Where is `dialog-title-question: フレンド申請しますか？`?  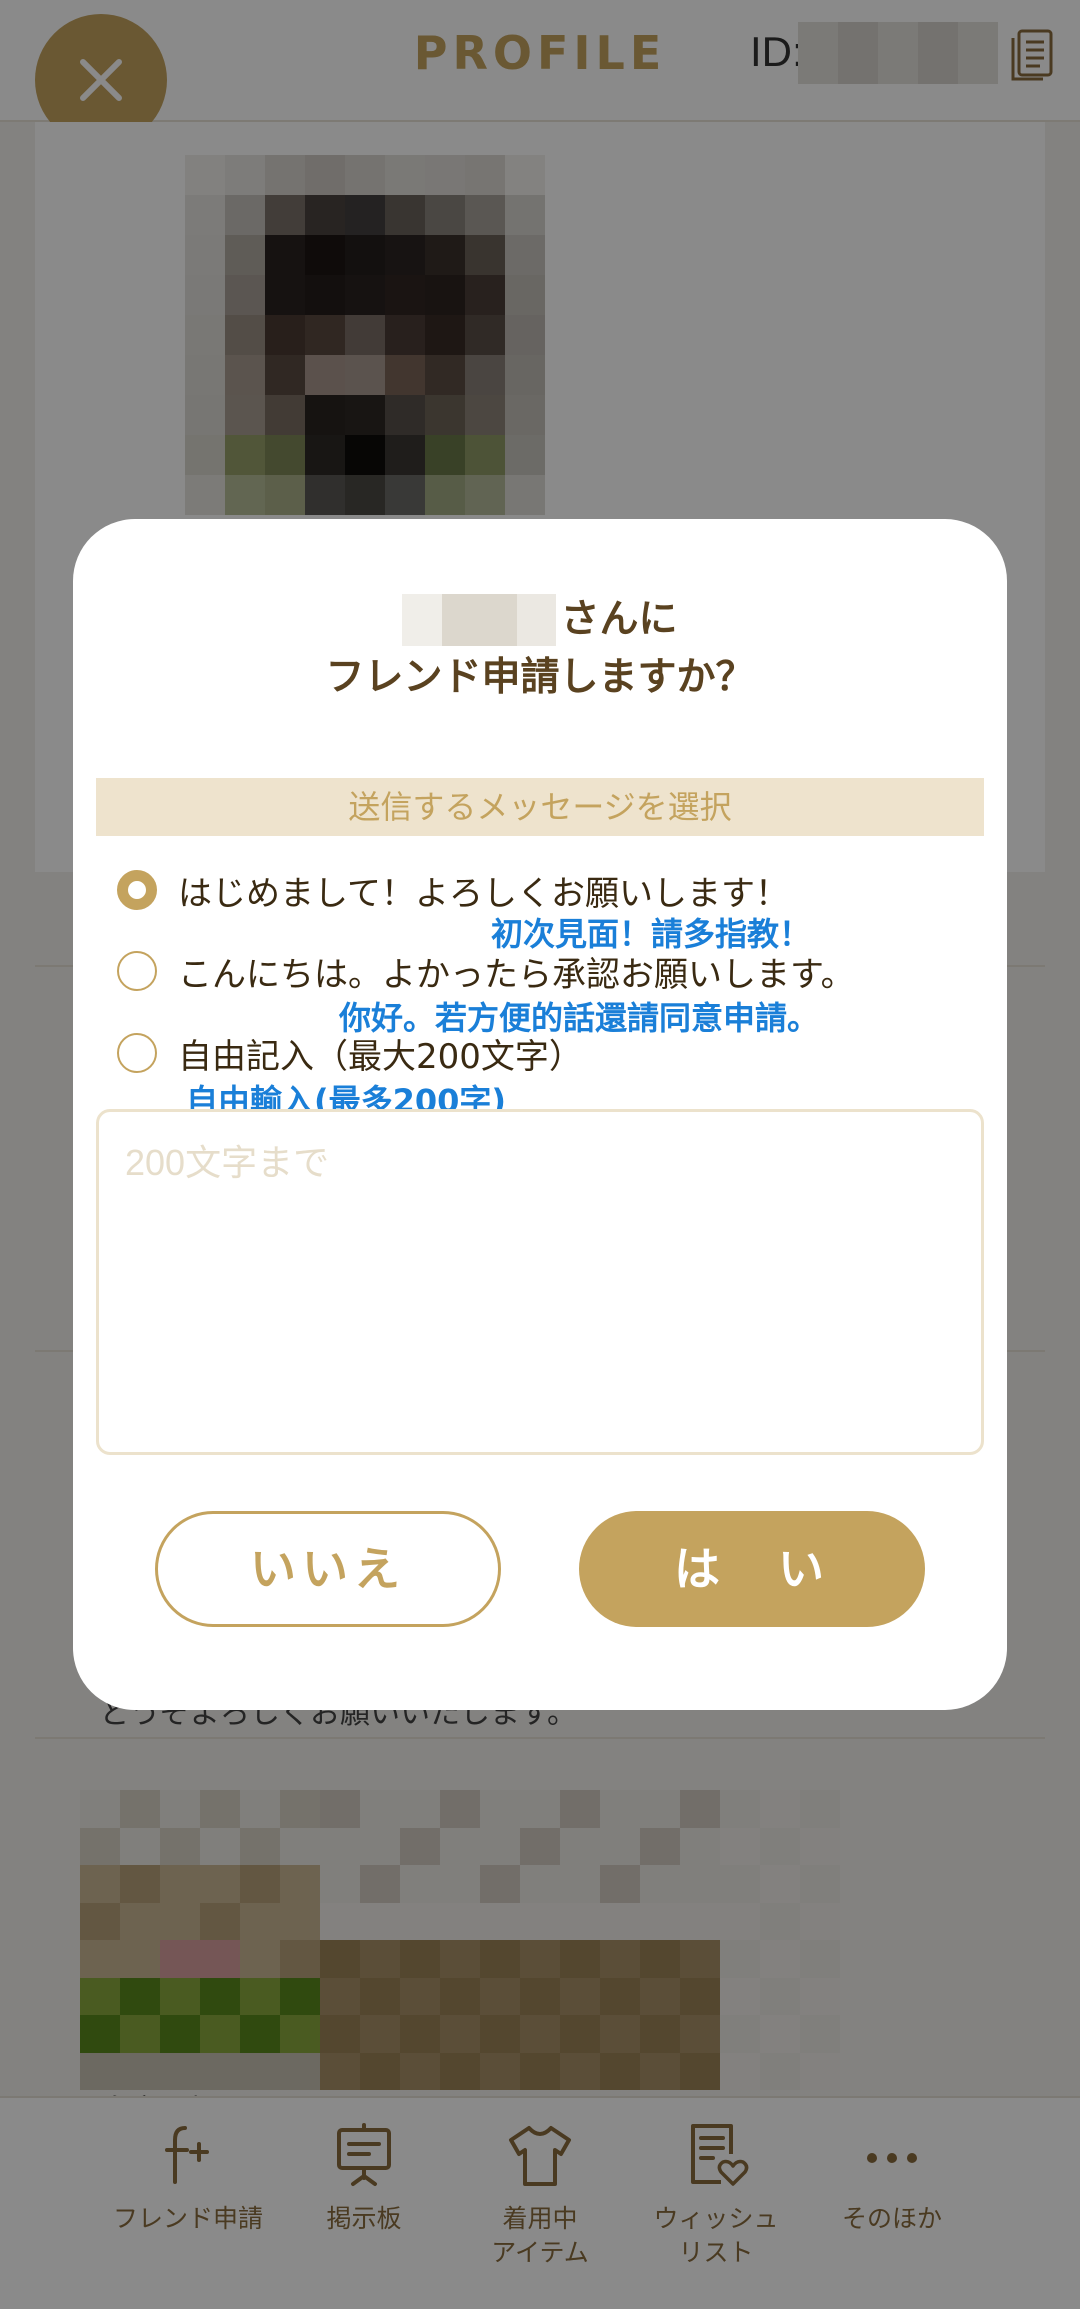
dialog-title-question: フレンド申請しますか？ is located at coordinates (540, 677).